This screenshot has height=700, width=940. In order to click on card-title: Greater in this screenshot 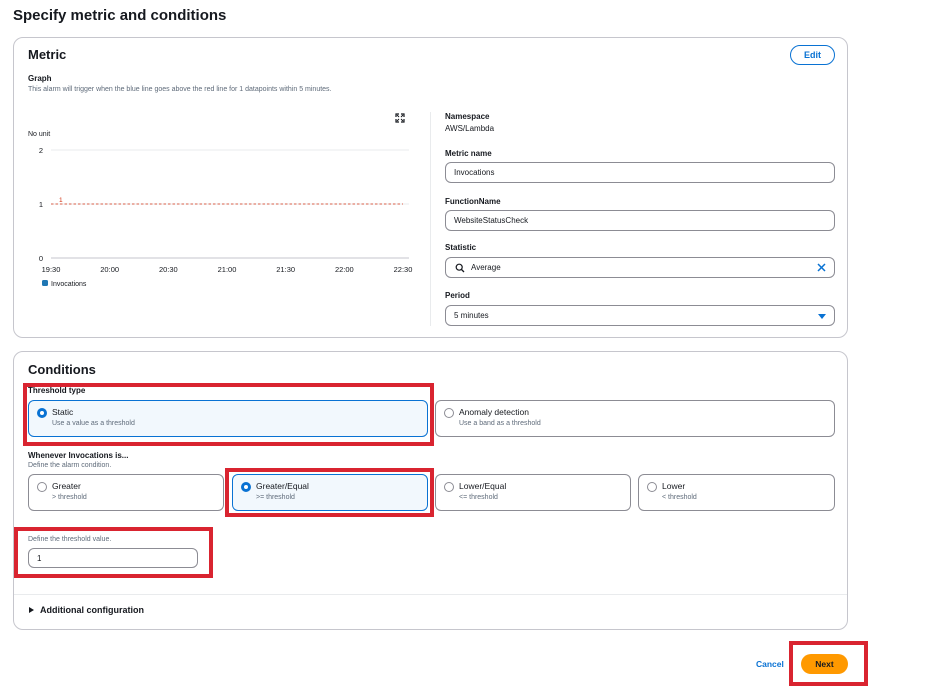, I will do `click(66, 486)`.